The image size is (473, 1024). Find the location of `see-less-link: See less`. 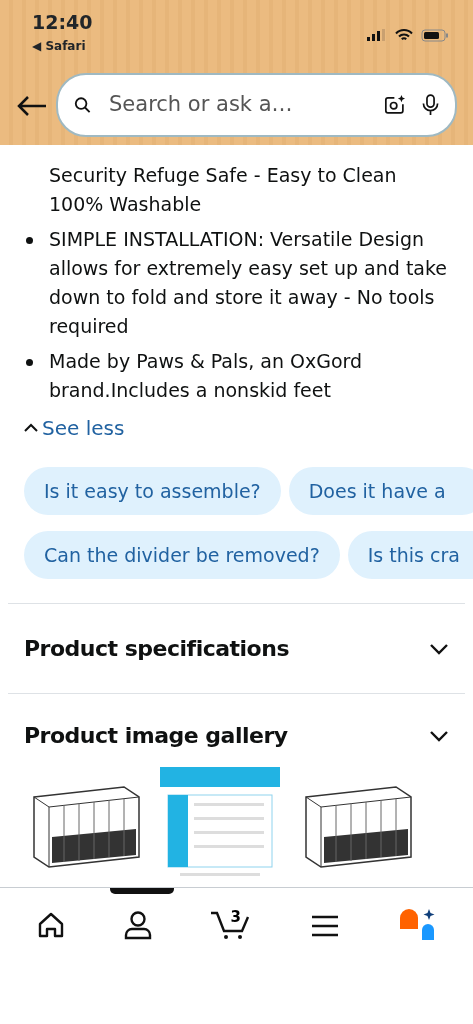

see-less-link: See less is located at coordinates (74, 428).